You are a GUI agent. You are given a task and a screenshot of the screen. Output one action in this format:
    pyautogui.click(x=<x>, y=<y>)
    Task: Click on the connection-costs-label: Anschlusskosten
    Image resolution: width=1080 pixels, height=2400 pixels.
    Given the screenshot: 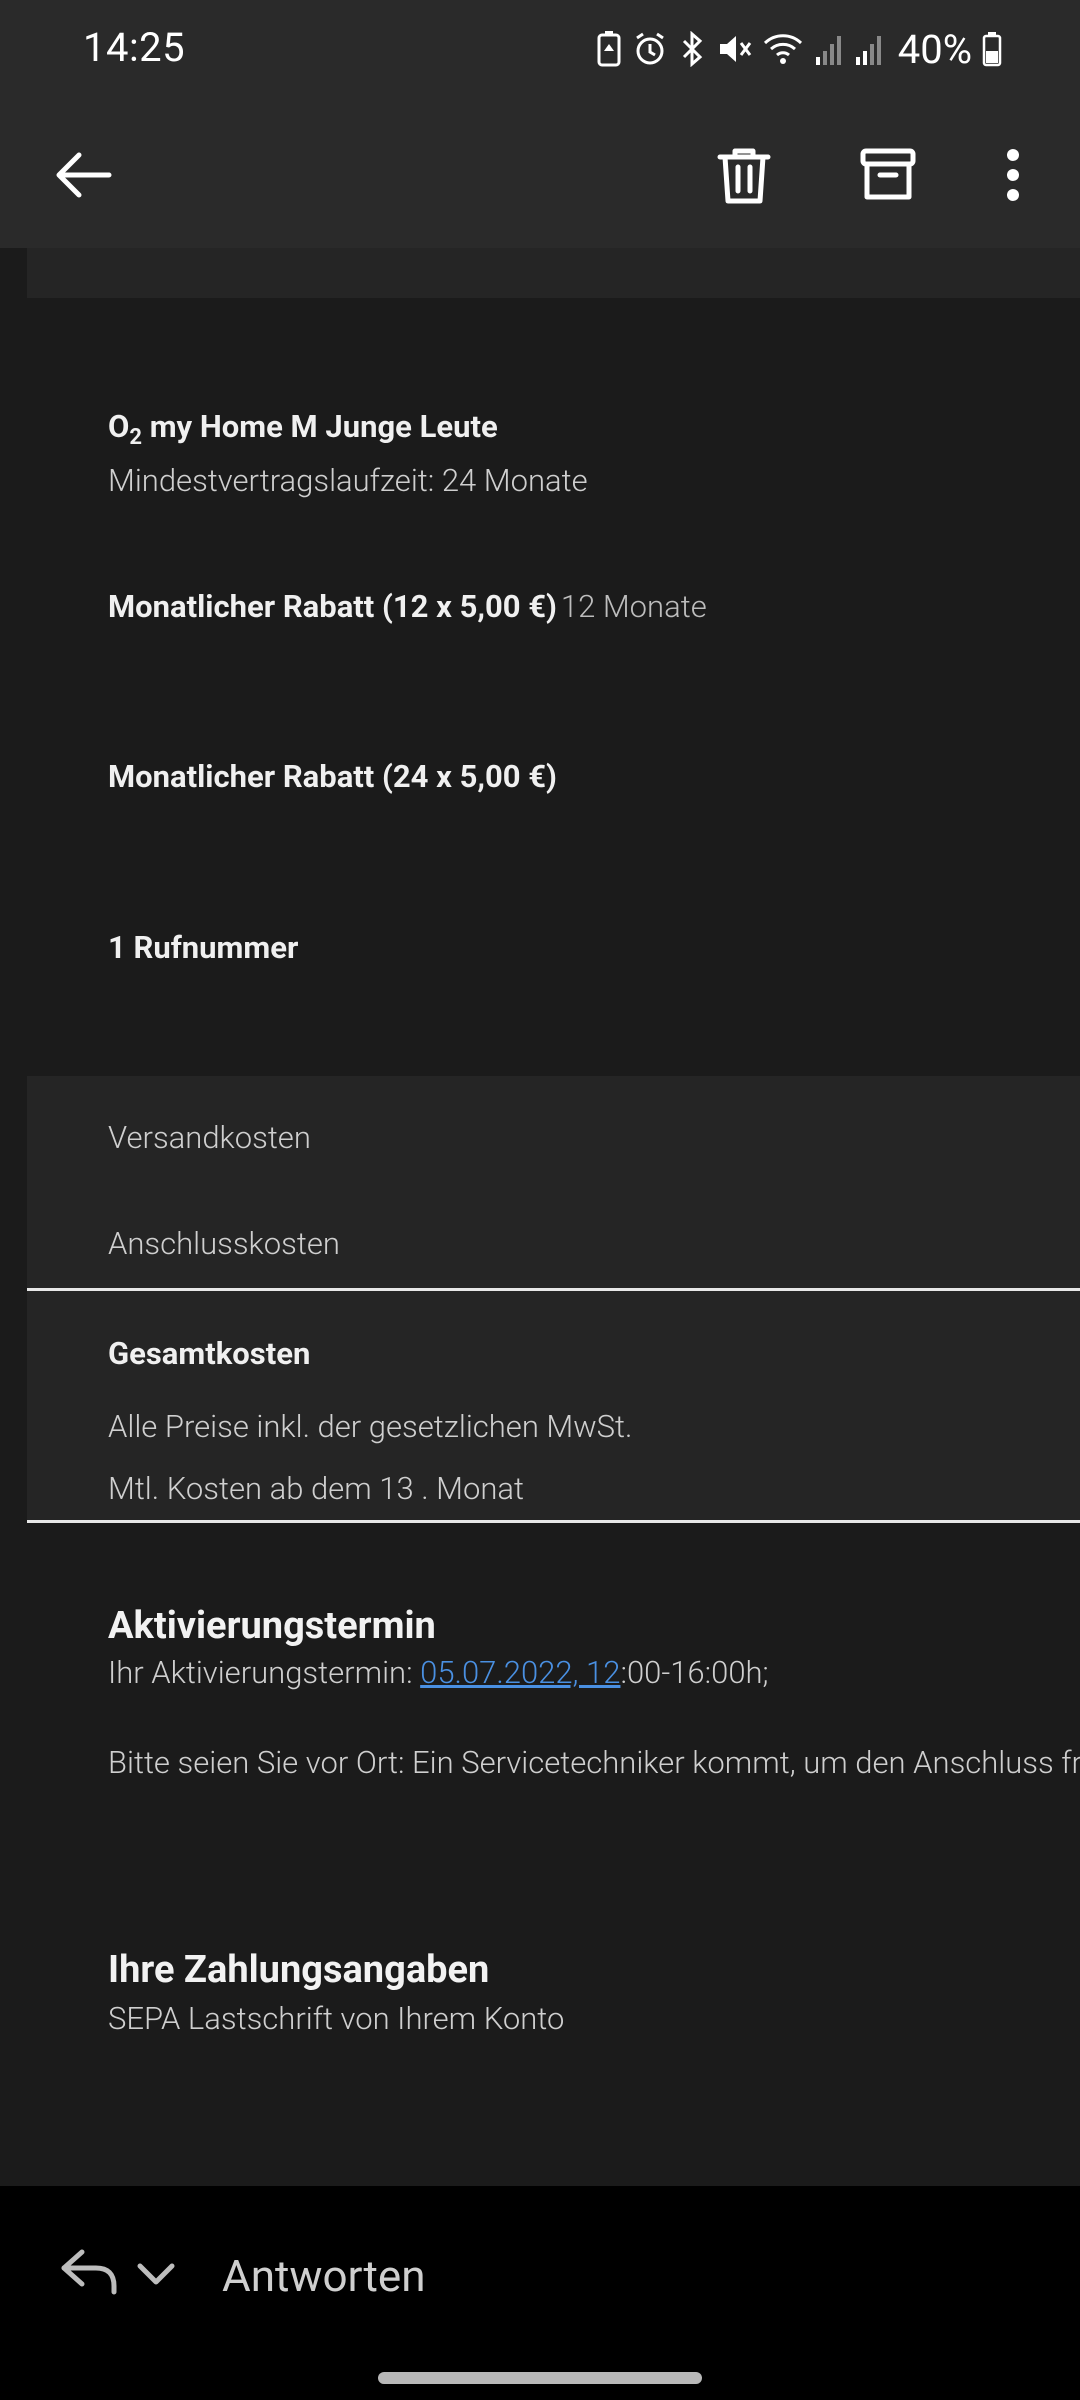 What is the action you would take?
    pyautogui.click(x=224, y=1243)
    